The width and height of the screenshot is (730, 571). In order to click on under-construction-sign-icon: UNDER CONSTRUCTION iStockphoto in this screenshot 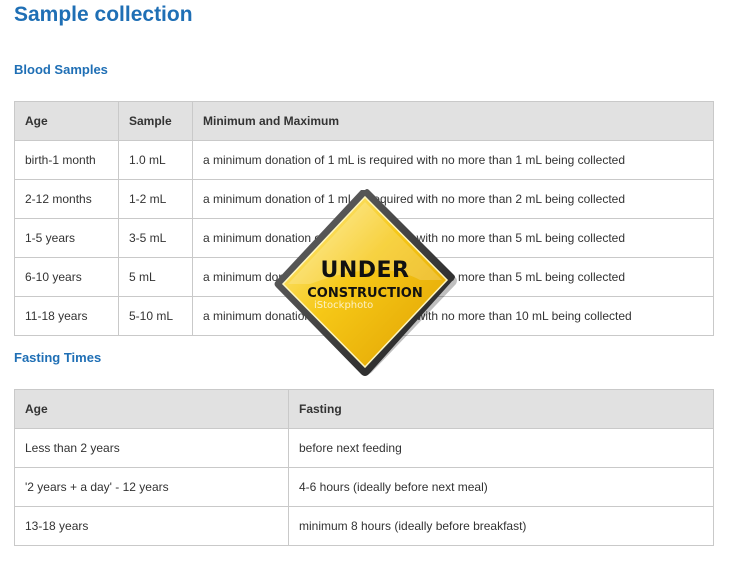, I will do `click(365, 284)`.